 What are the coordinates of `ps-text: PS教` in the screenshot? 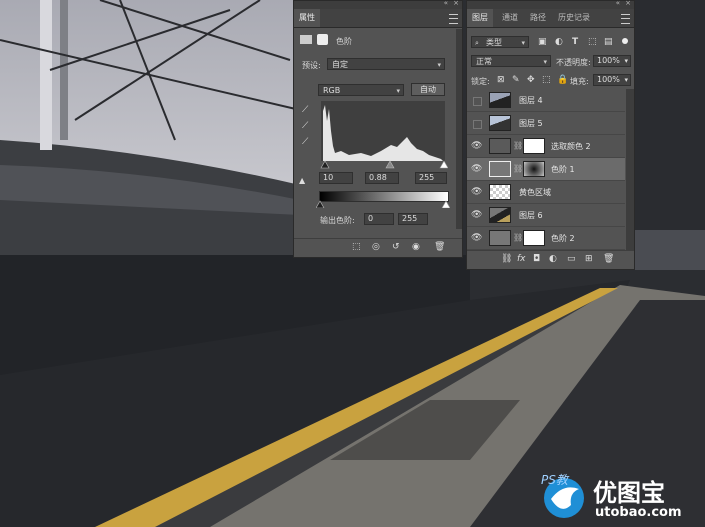 It's located at (554, 480).